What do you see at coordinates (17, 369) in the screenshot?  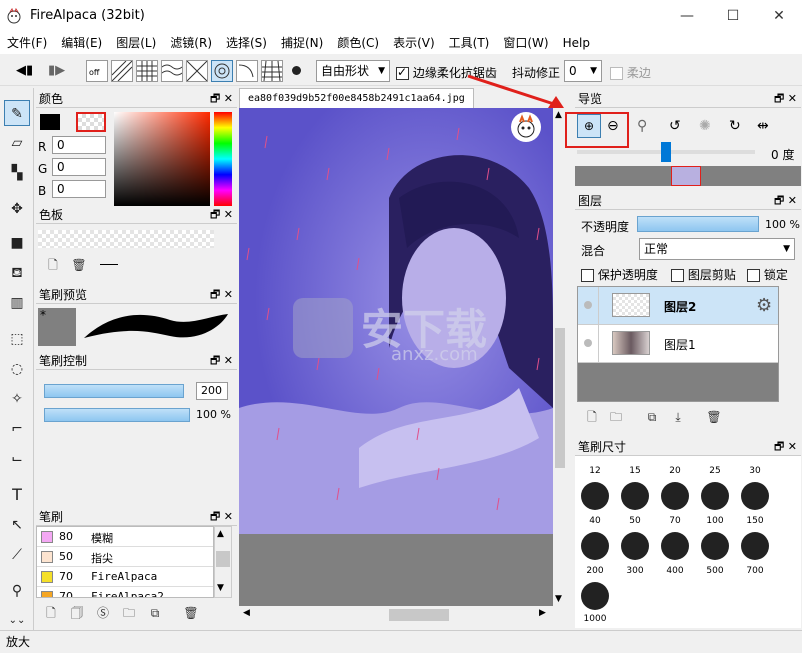 I see `lasso-tool-icon: ◌` at bounding box center [17, 369].